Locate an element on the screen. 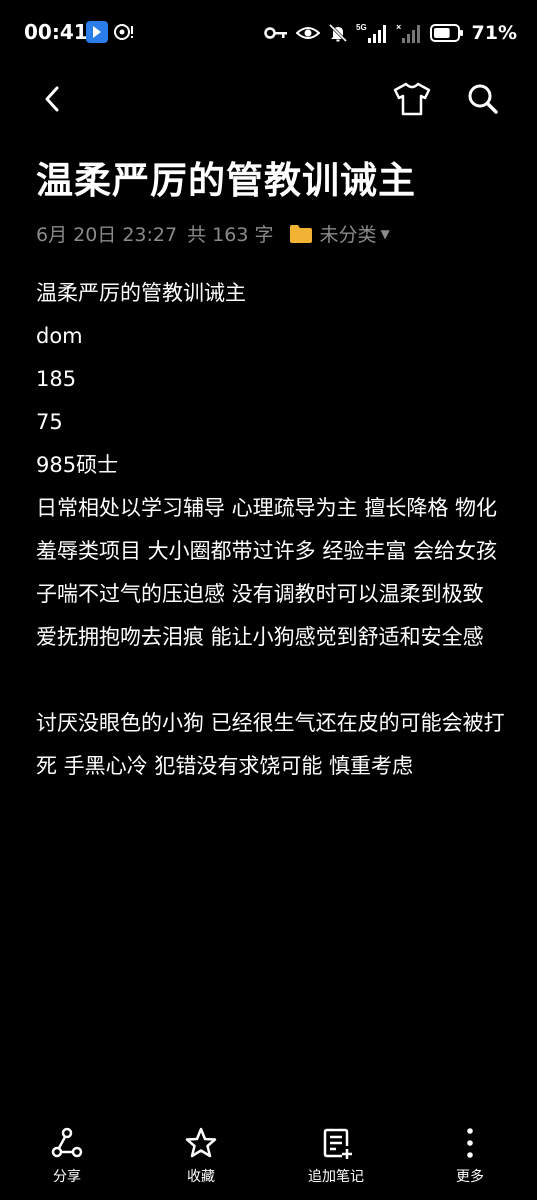 This screenshot has width=537, height=1200. favorite-button: 收藏 is located at coordinates (201, 1156).